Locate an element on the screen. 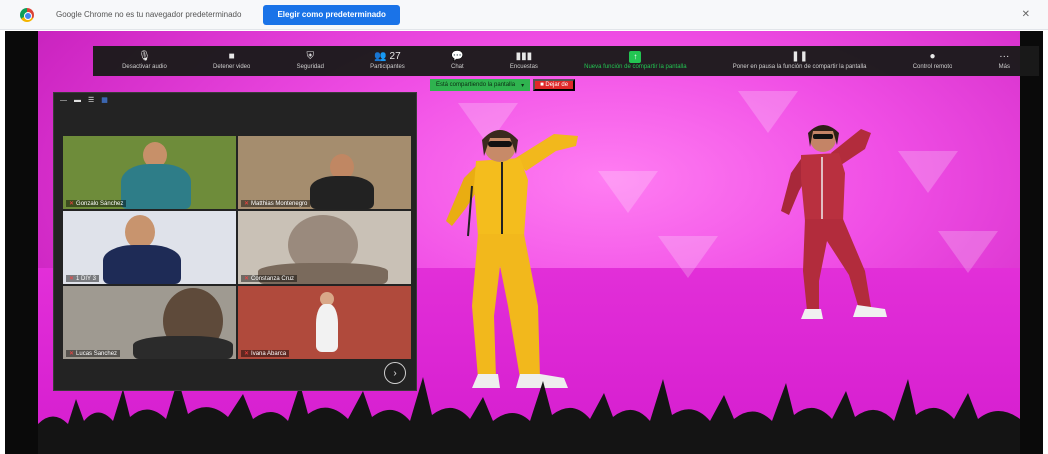 This screenshot has height=454, width=1048. participant-tile: ✕ Constanza Cruz is located at coordinates (324, 247).